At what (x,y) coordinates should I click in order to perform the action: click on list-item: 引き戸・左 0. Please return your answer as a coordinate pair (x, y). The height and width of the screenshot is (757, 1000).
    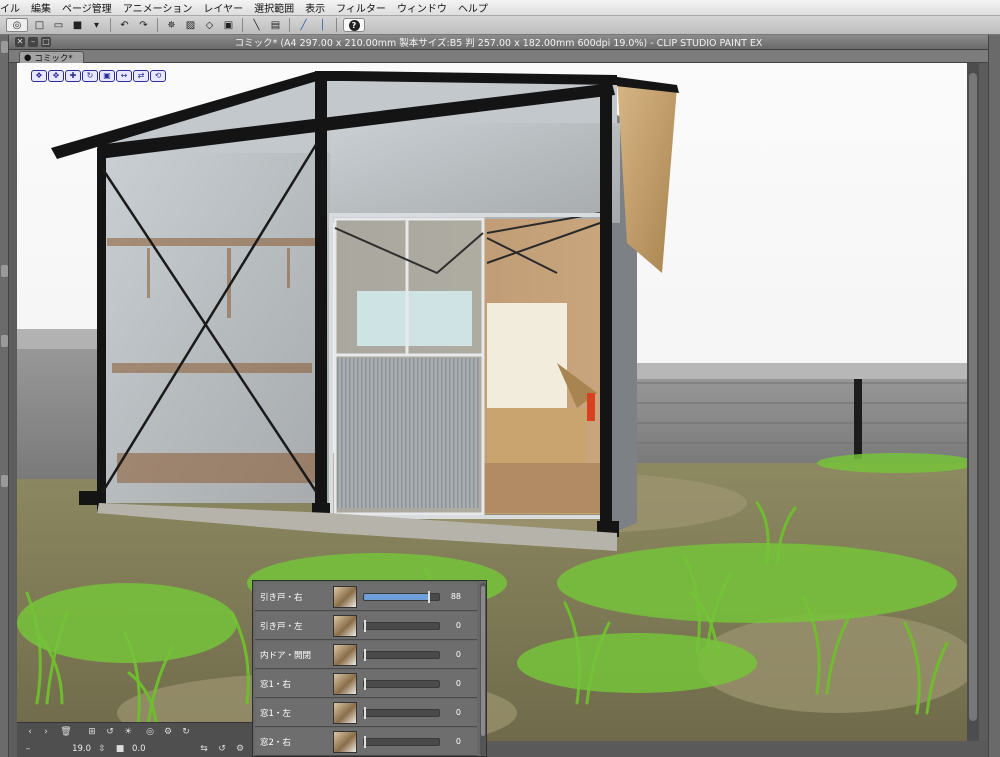
    Looking at the image, I should click on (366, 626).